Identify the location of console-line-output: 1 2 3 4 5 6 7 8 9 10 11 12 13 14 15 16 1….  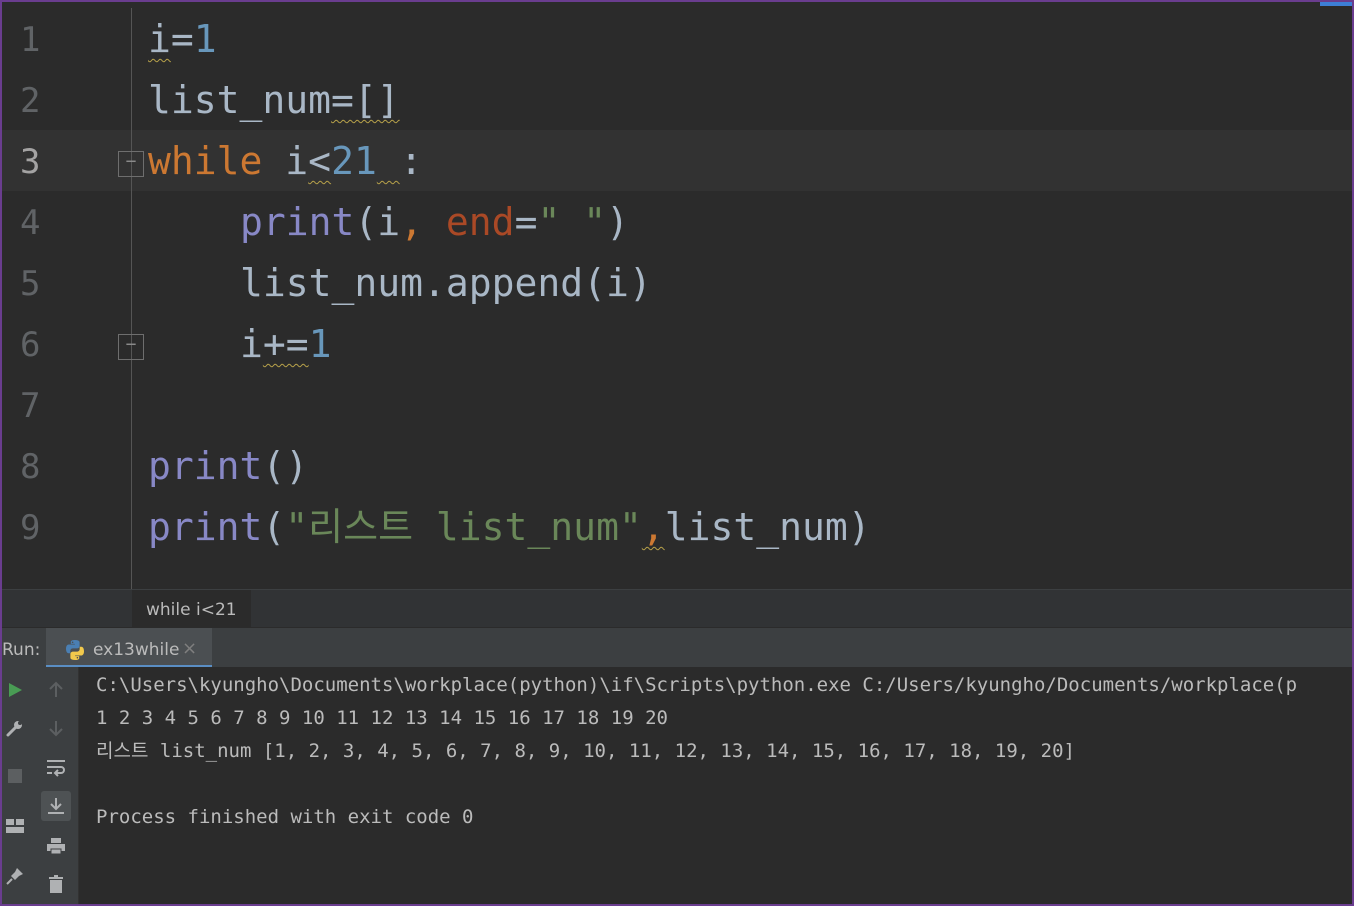
(382, 718).